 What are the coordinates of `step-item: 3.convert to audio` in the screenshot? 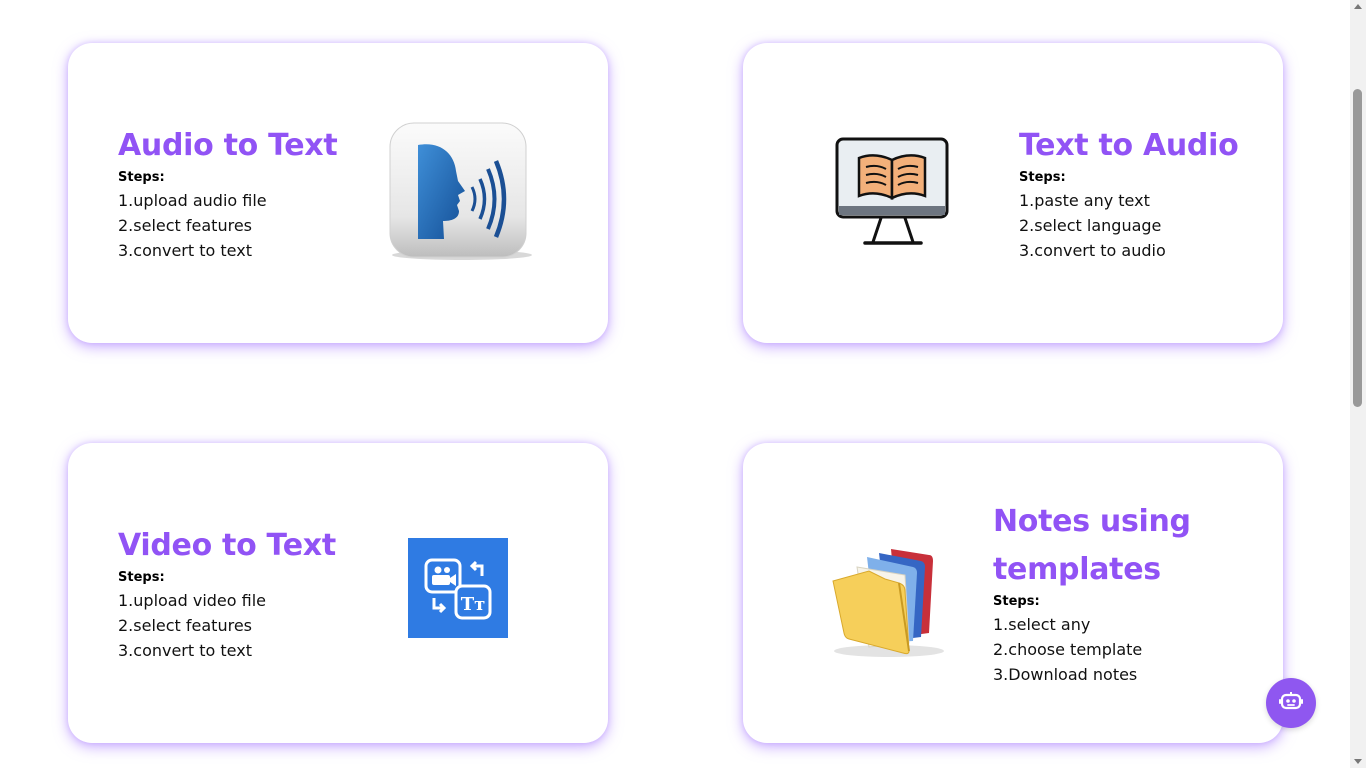 It's located at (1092, 250).